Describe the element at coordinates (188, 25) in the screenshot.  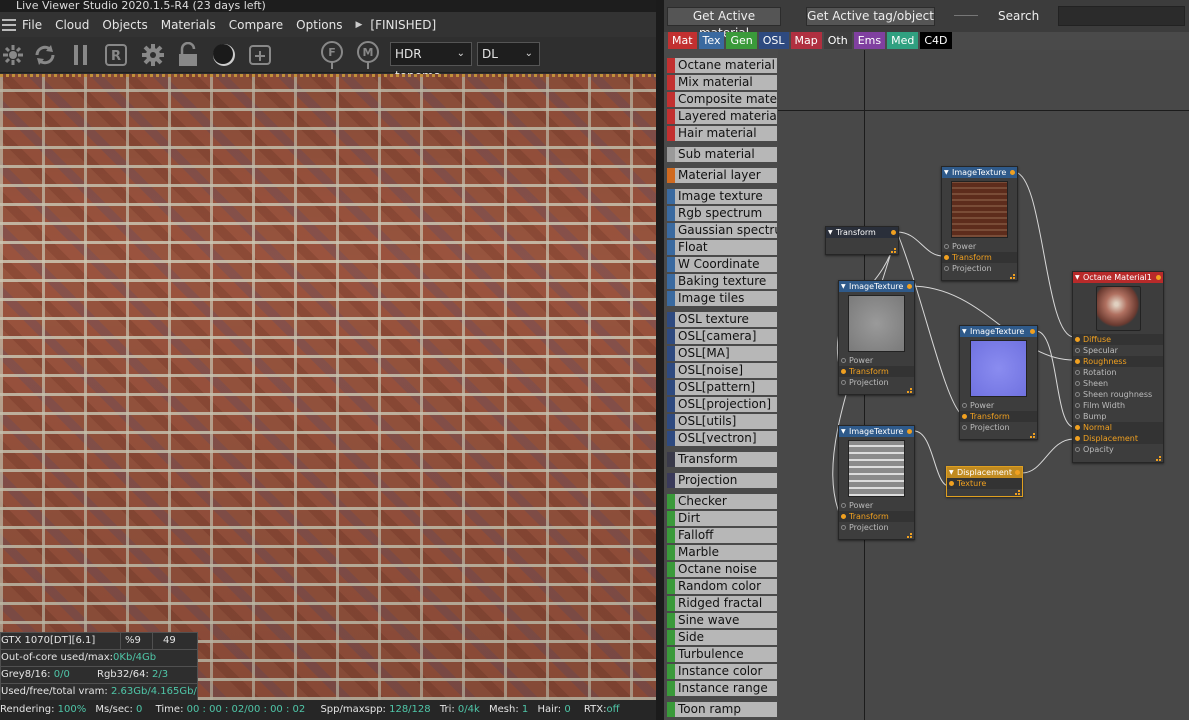
I see `menu-materials: Materials` at that location.